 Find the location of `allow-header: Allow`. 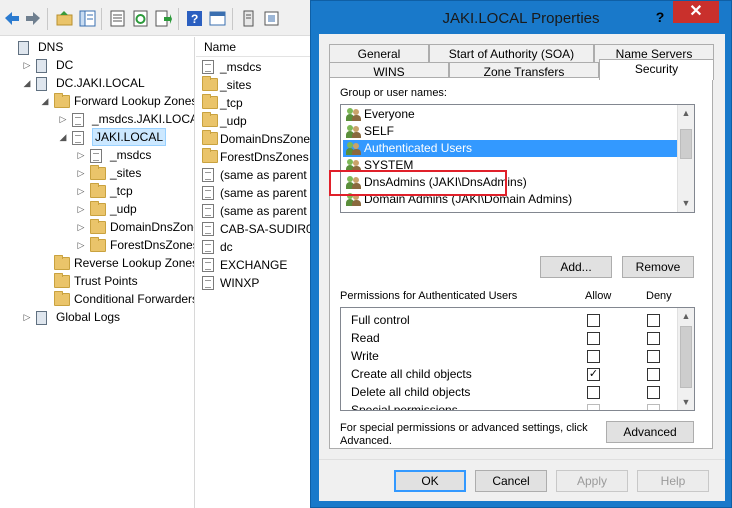

allow-header: Allow is located at coordinates (598, 296).